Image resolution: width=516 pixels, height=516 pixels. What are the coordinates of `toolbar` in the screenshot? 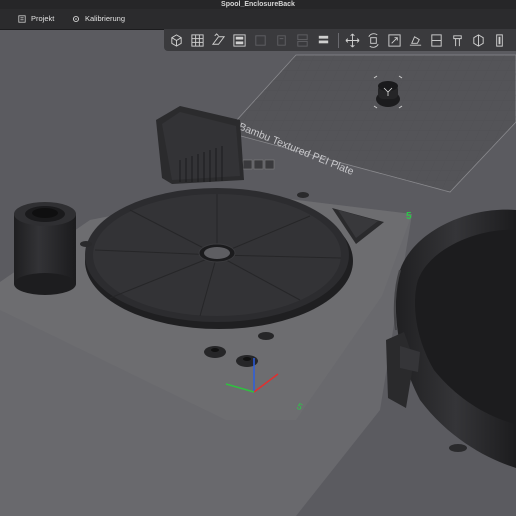 It's located at (340, 40).